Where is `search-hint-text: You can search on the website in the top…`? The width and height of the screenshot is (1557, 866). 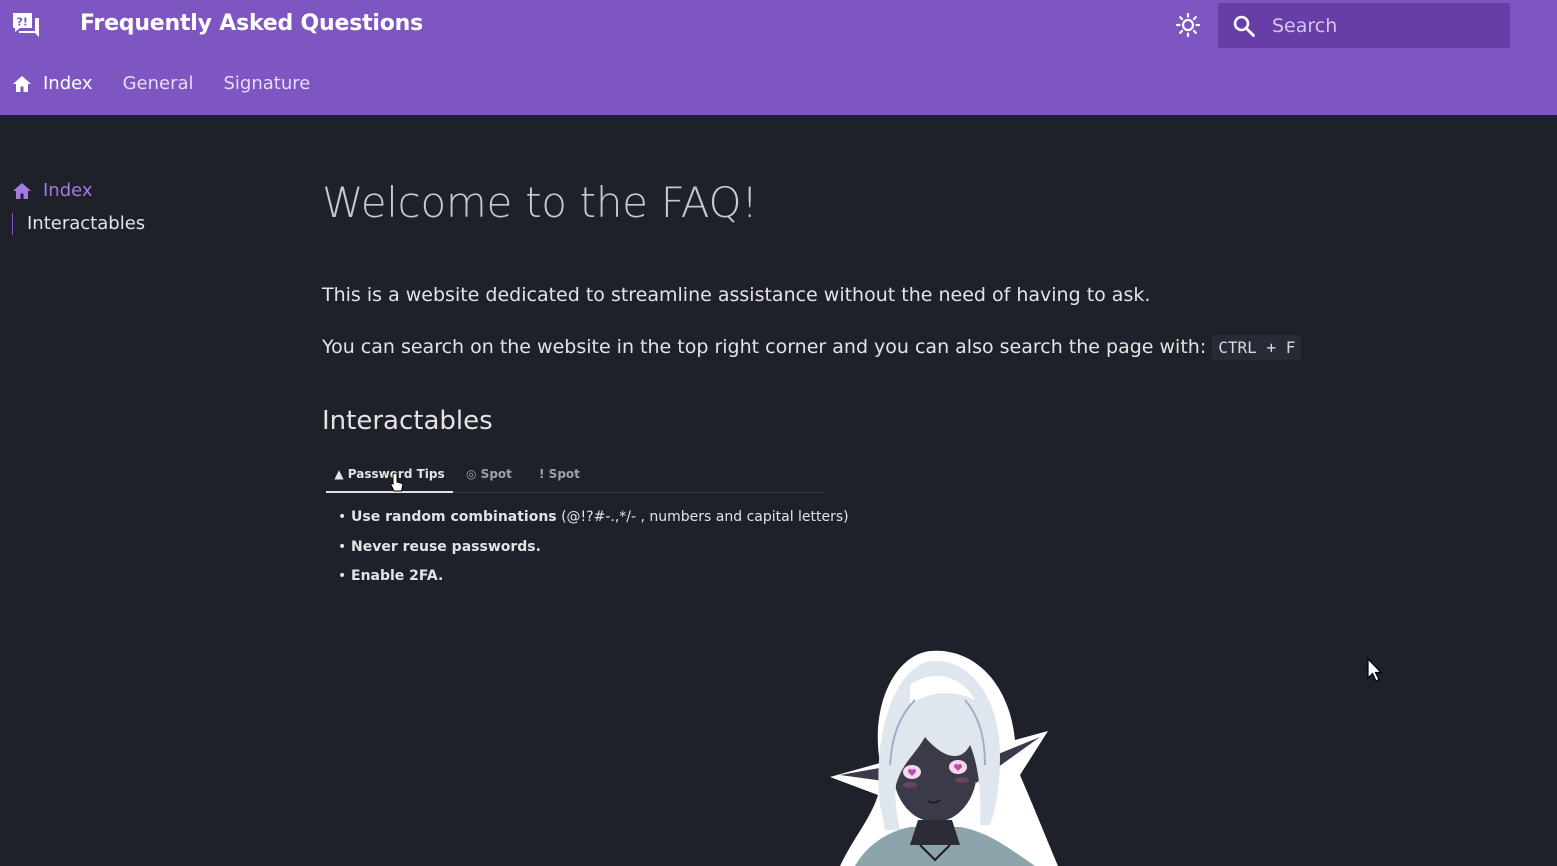 search-hint-text: You can search on the website in the top… is located at coordinates (764, 347).